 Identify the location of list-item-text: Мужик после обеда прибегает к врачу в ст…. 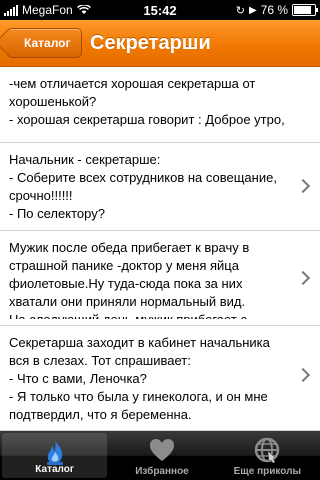
(129, 279).